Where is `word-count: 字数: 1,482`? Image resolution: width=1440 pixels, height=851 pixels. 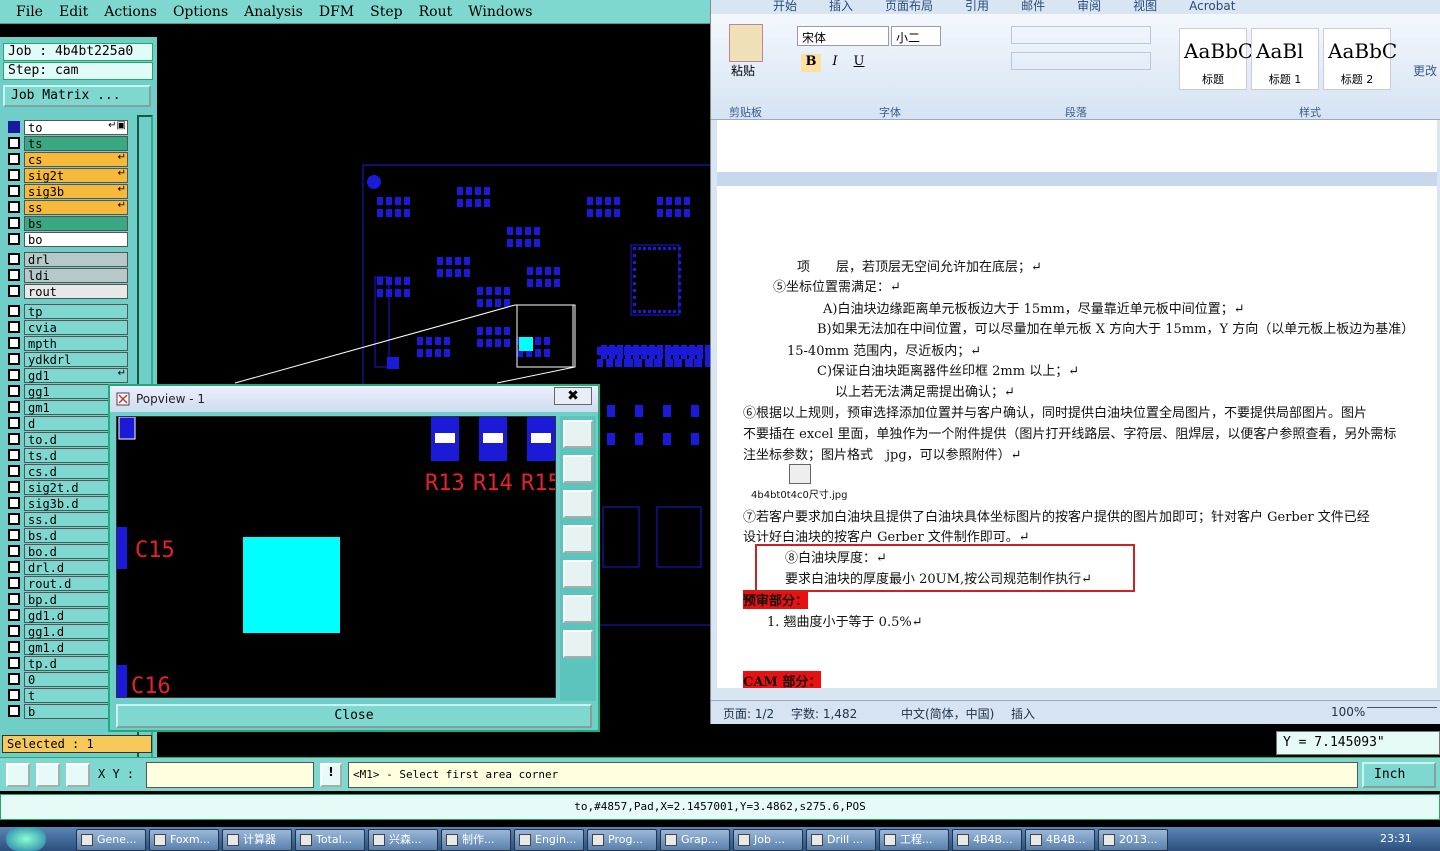
word-count: 字数: 1,482 is located at coordinates (824, 713).